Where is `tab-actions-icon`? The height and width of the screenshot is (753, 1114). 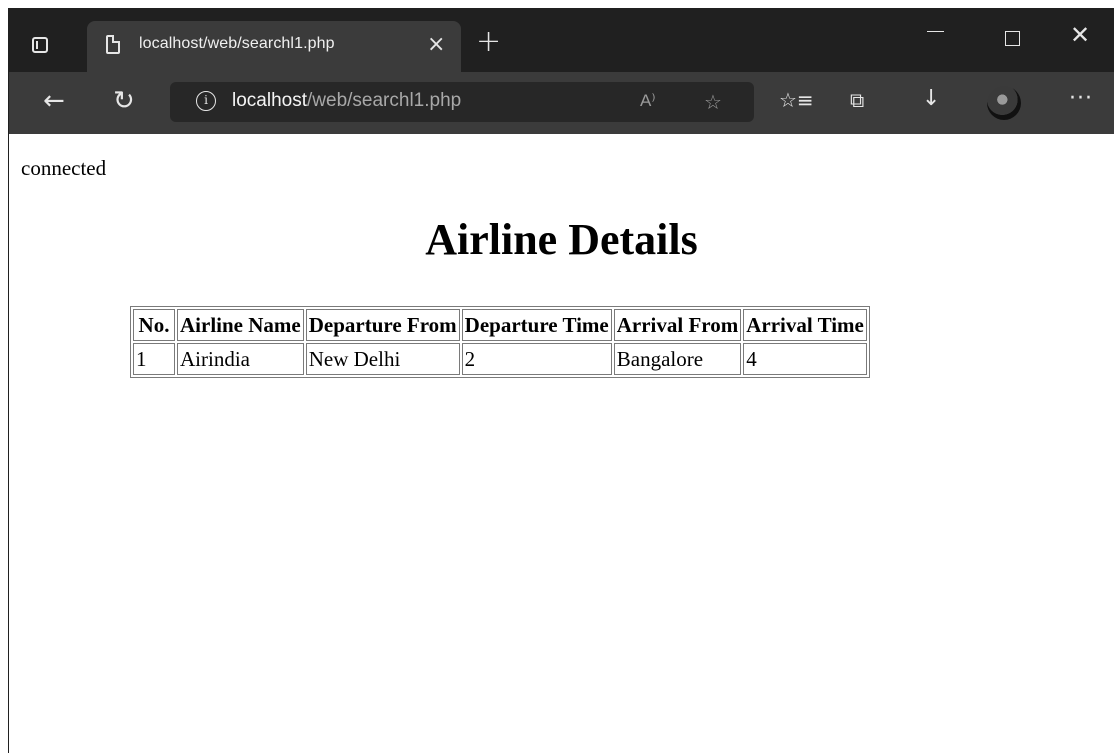 tab-actions-icon is located at coordinates (40, 45).